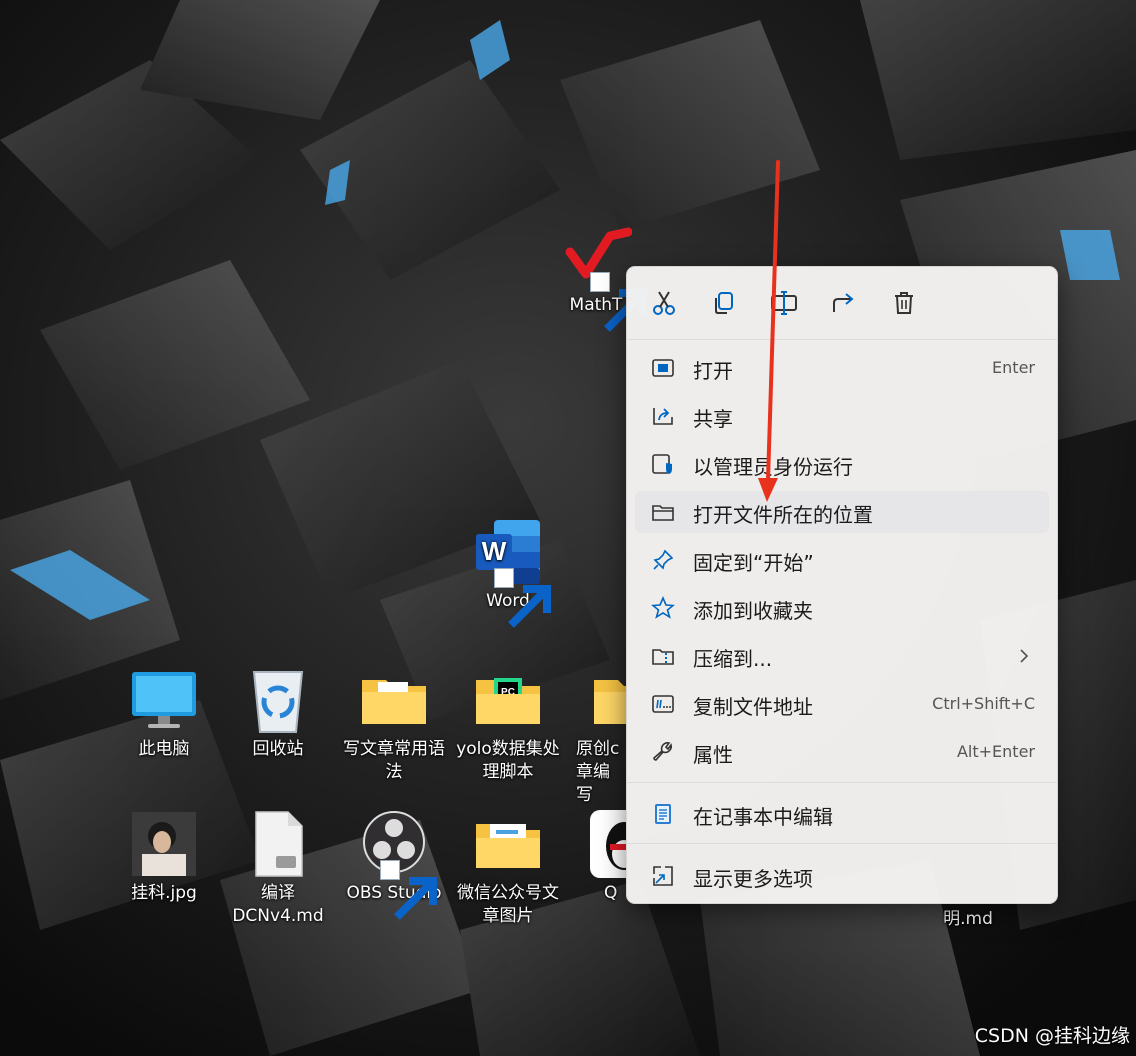 The height and width of the screenshot is (1056, 1136). Describe the element at coordinates (713, 419) in the screenshot. I see `menu-item-label: 共享` at that location.